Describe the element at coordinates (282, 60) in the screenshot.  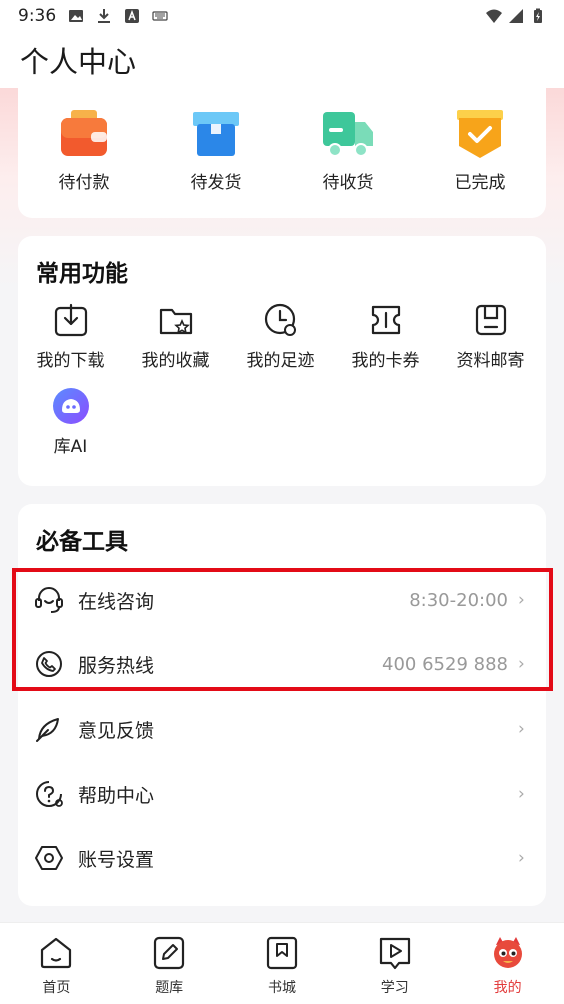
I see `page-header: 个人中心` at that location.